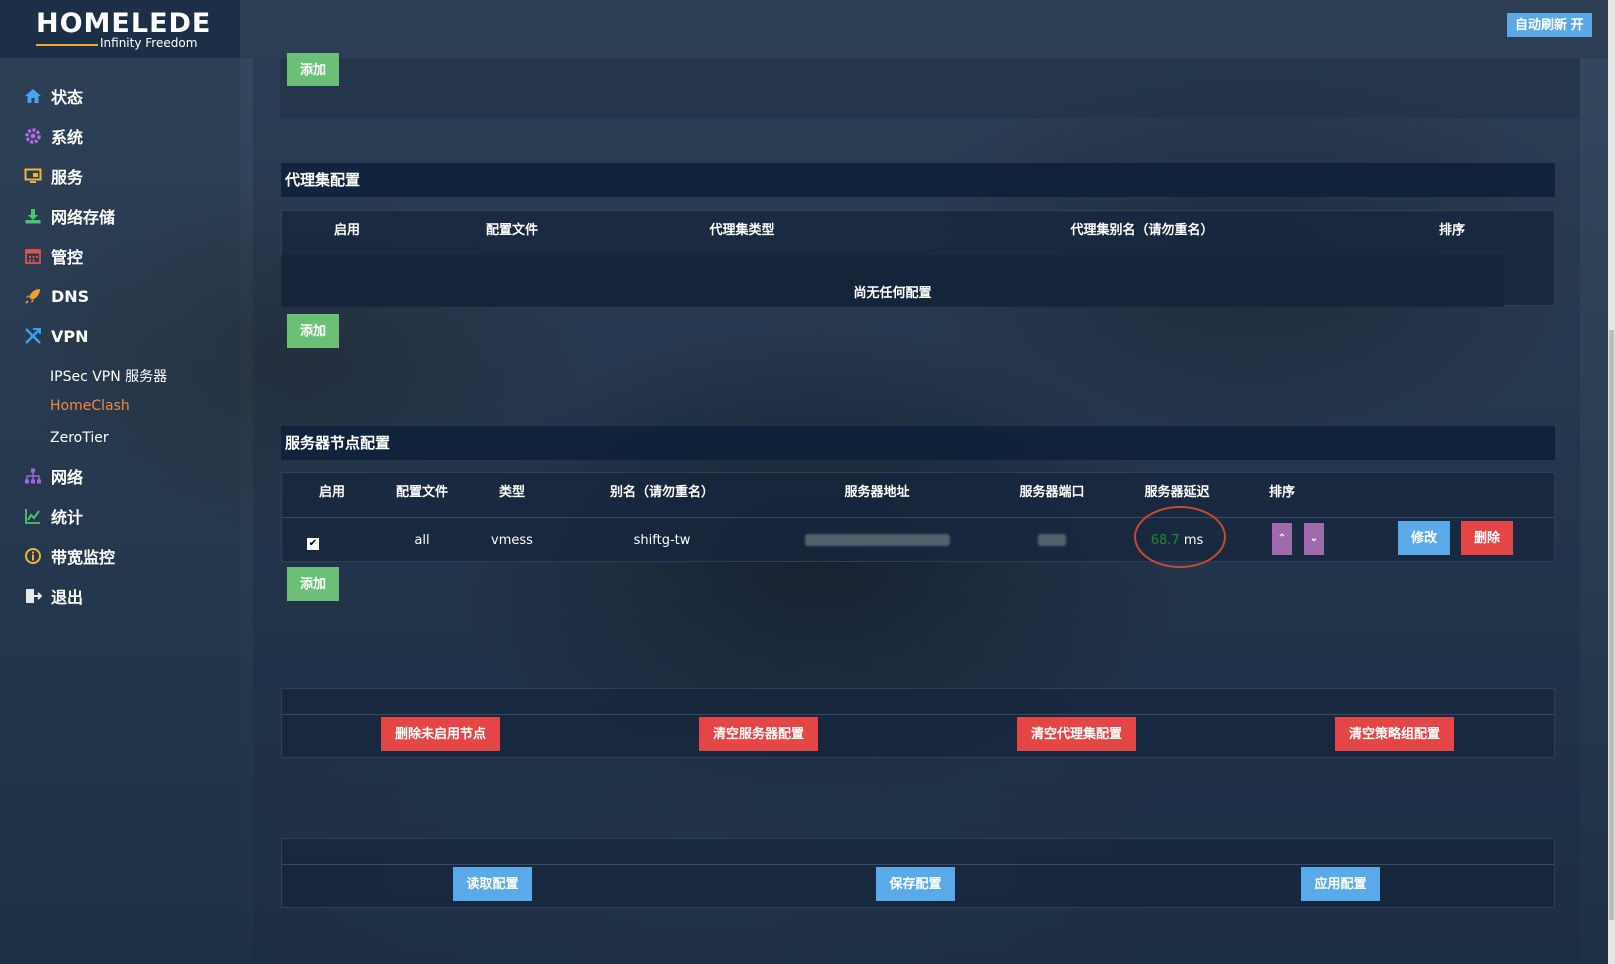  Describe the element at coordinates (149, 43) in the screenshot. I see `brand-slogan: Infinity Freedom` at that location.